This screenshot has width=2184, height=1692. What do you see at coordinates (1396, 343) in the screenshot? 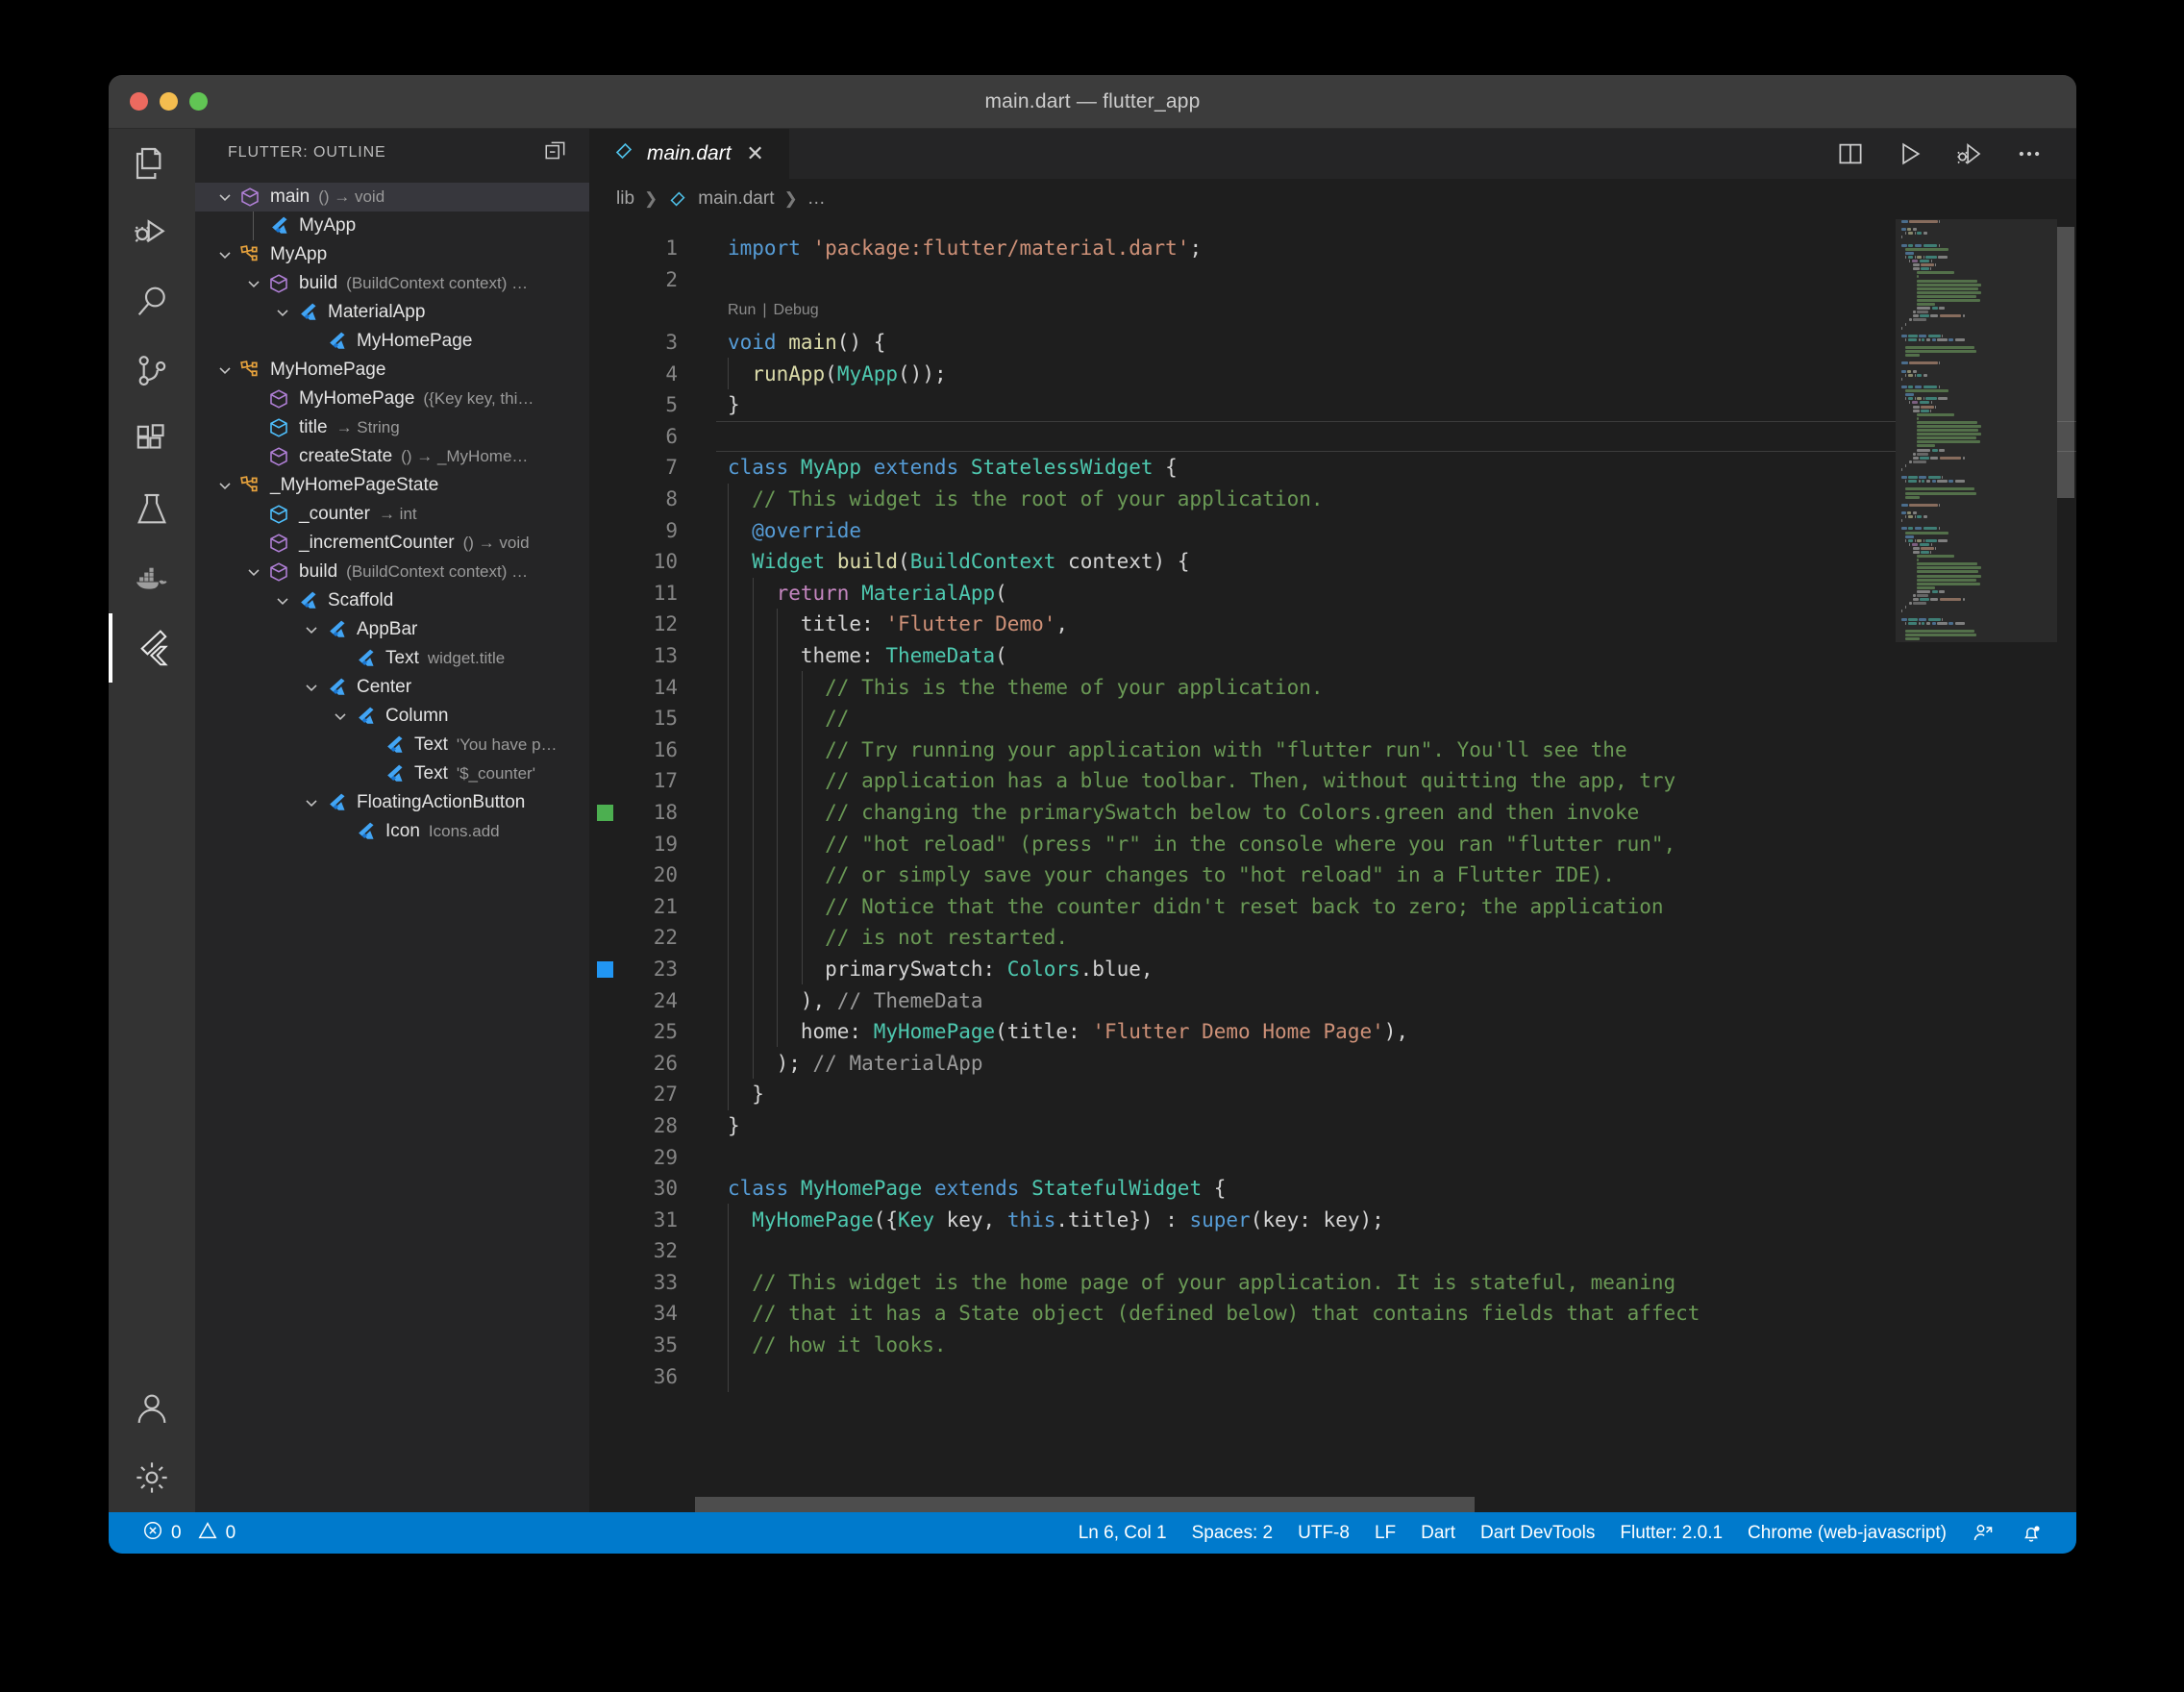
I see `code-line: void main() {` at bounding box center [1396, 343].